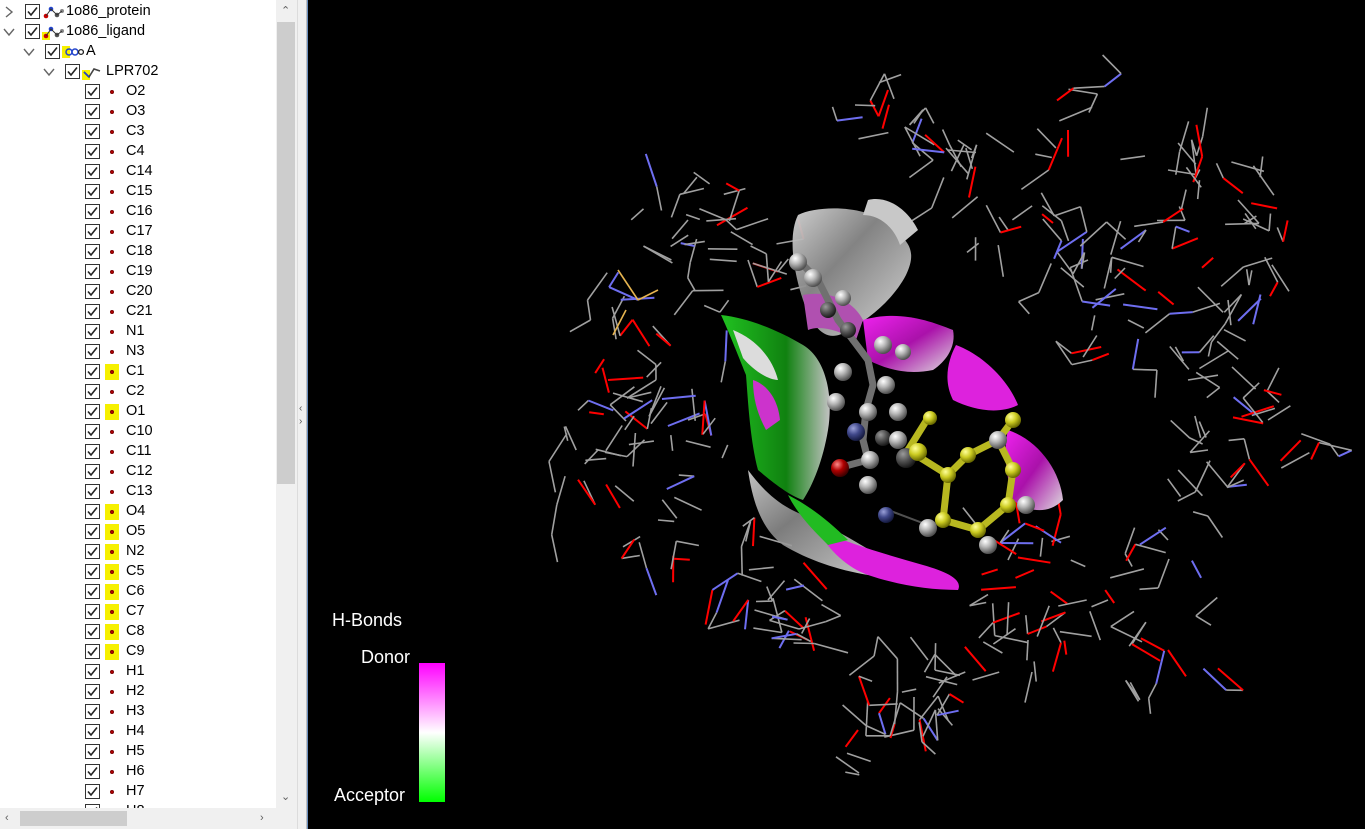  What do you see at coordinates (138, 192) in the screenshot?
I see `tree-item-atom: C15` at bounding box center [138, 192].